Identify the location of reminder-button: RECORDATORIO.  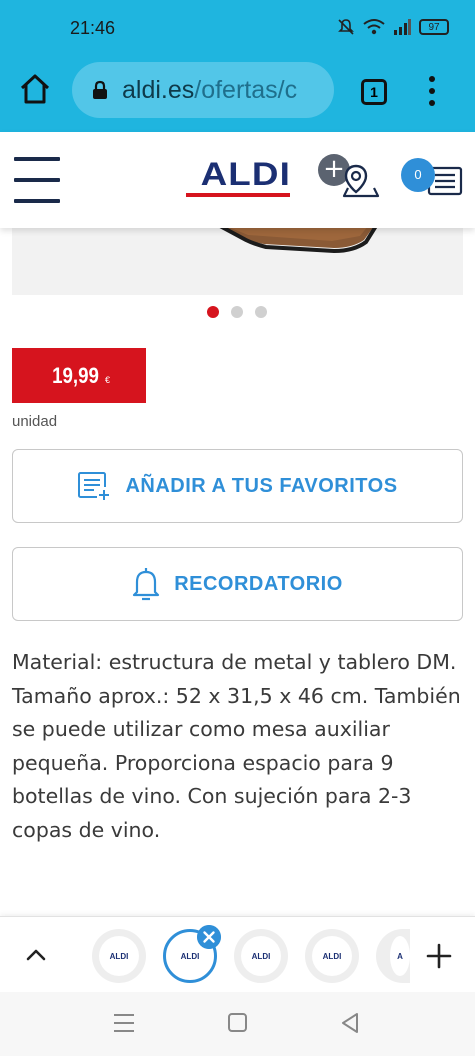
(237, 584).